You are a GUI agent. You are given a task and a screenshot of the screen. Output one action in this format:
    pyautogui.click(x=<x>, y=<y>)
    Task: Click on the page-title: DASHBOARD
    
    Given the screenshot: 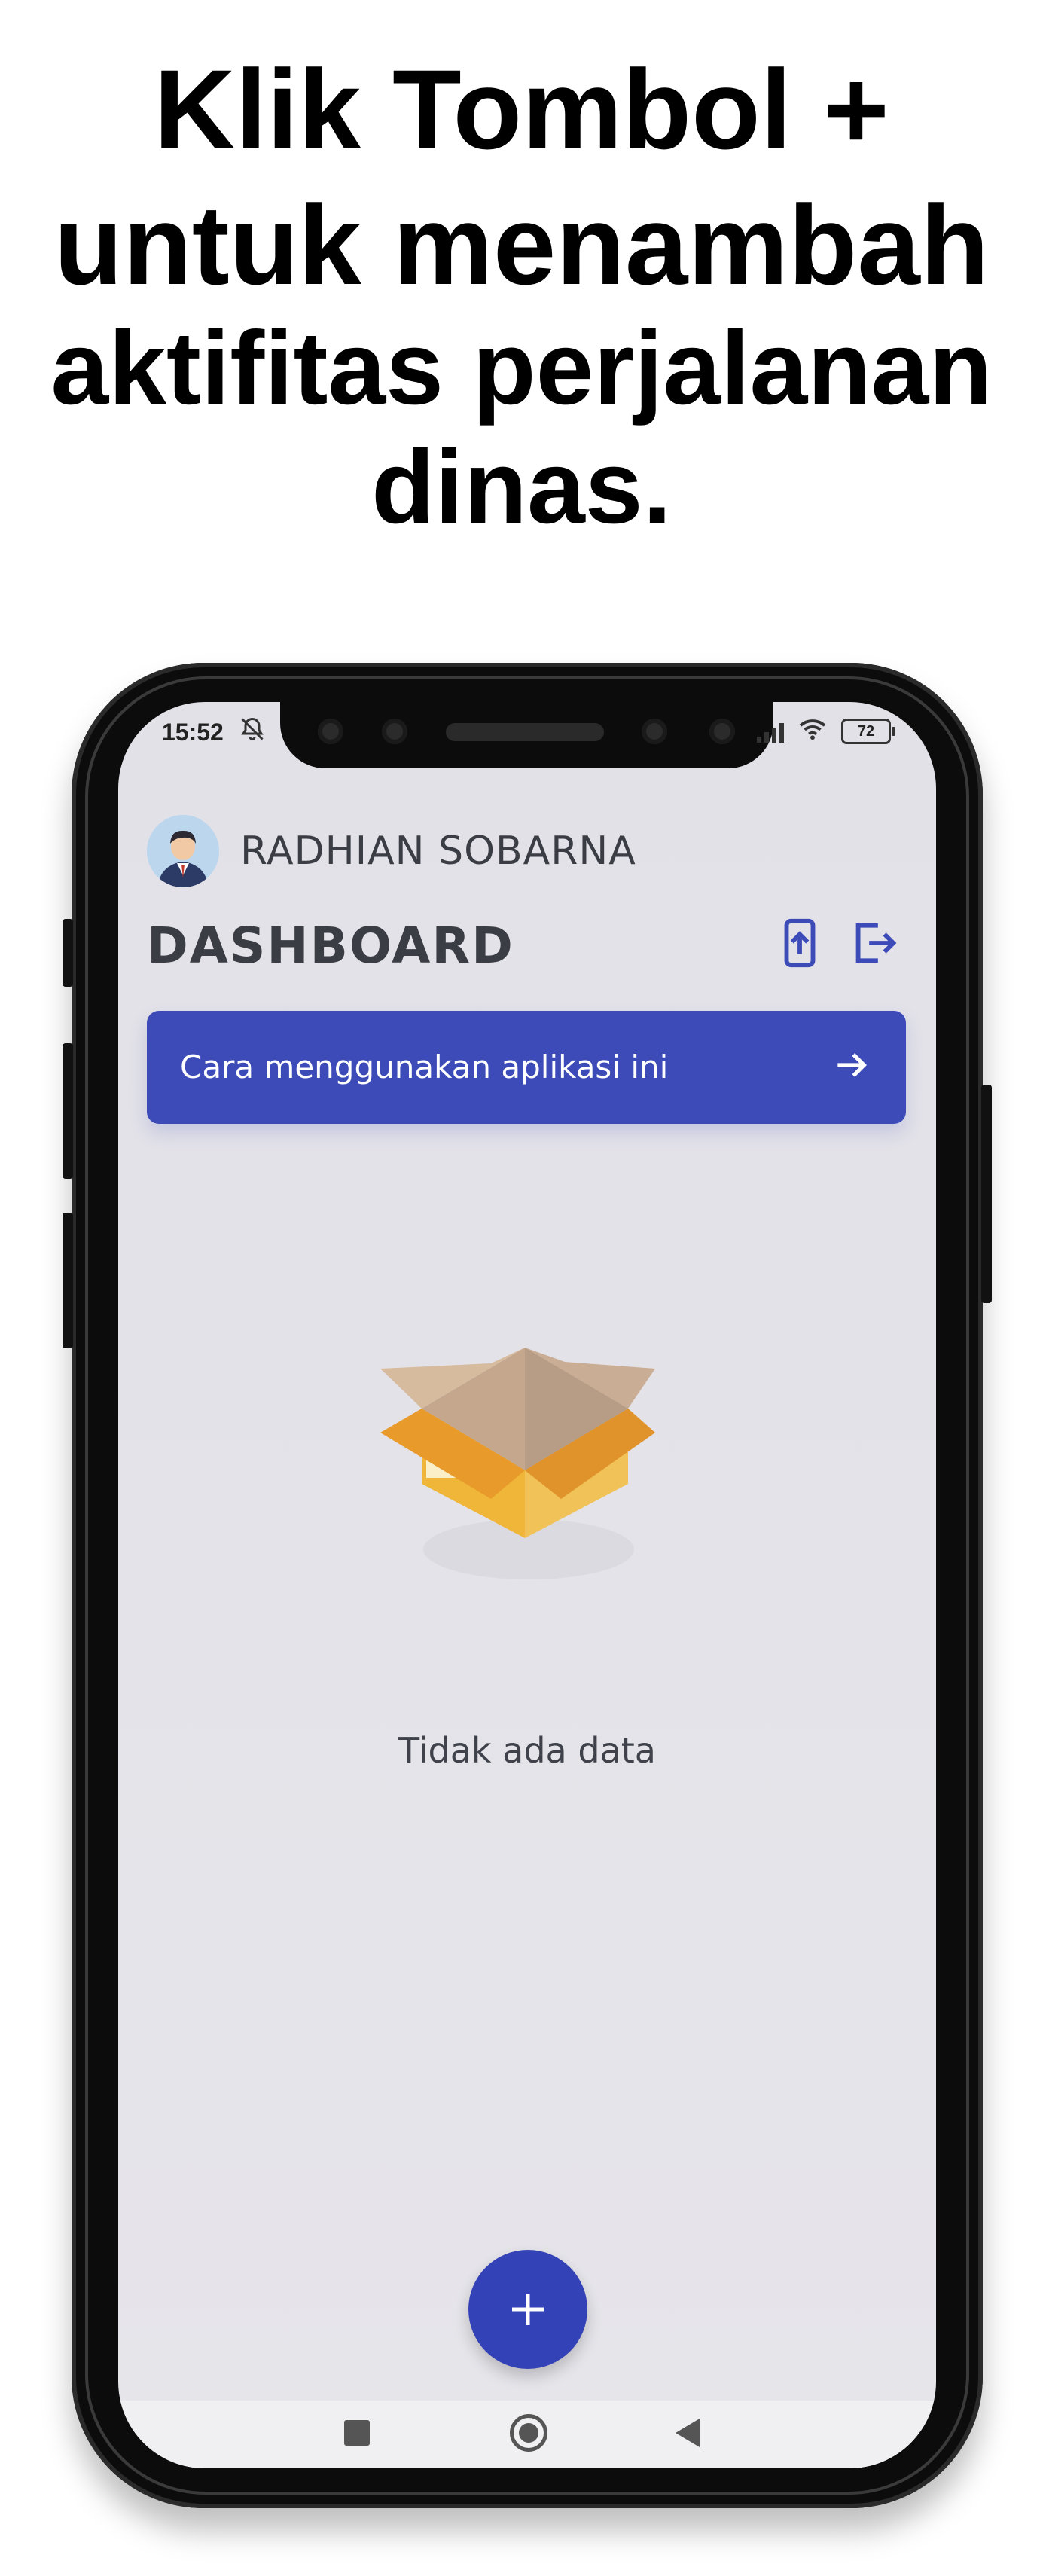 What is the action you would take?
    pyautogui.click(x=331, y=946)
    